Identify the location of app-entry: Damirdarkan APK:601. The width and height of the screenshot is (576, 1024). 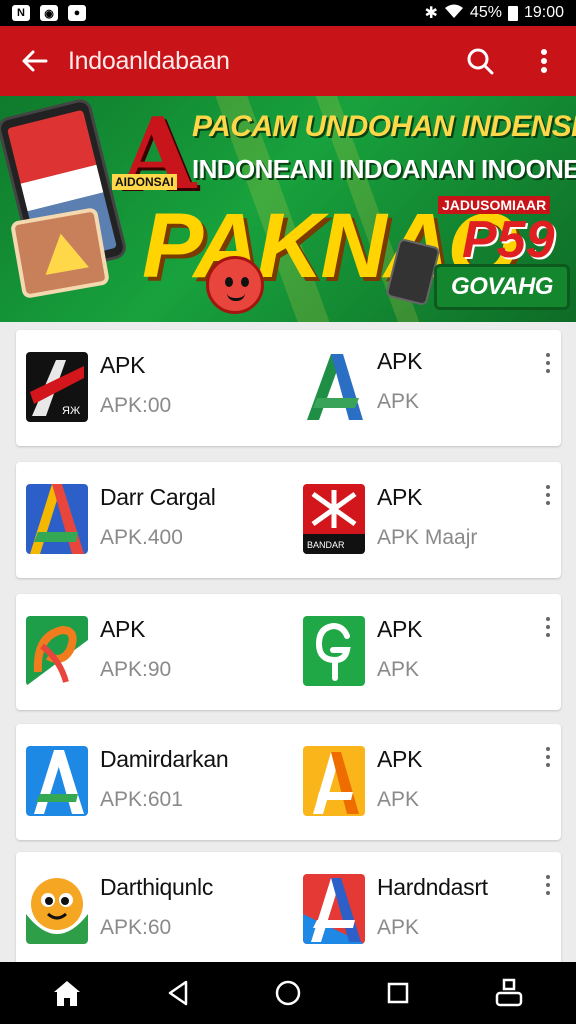
(152, 782).